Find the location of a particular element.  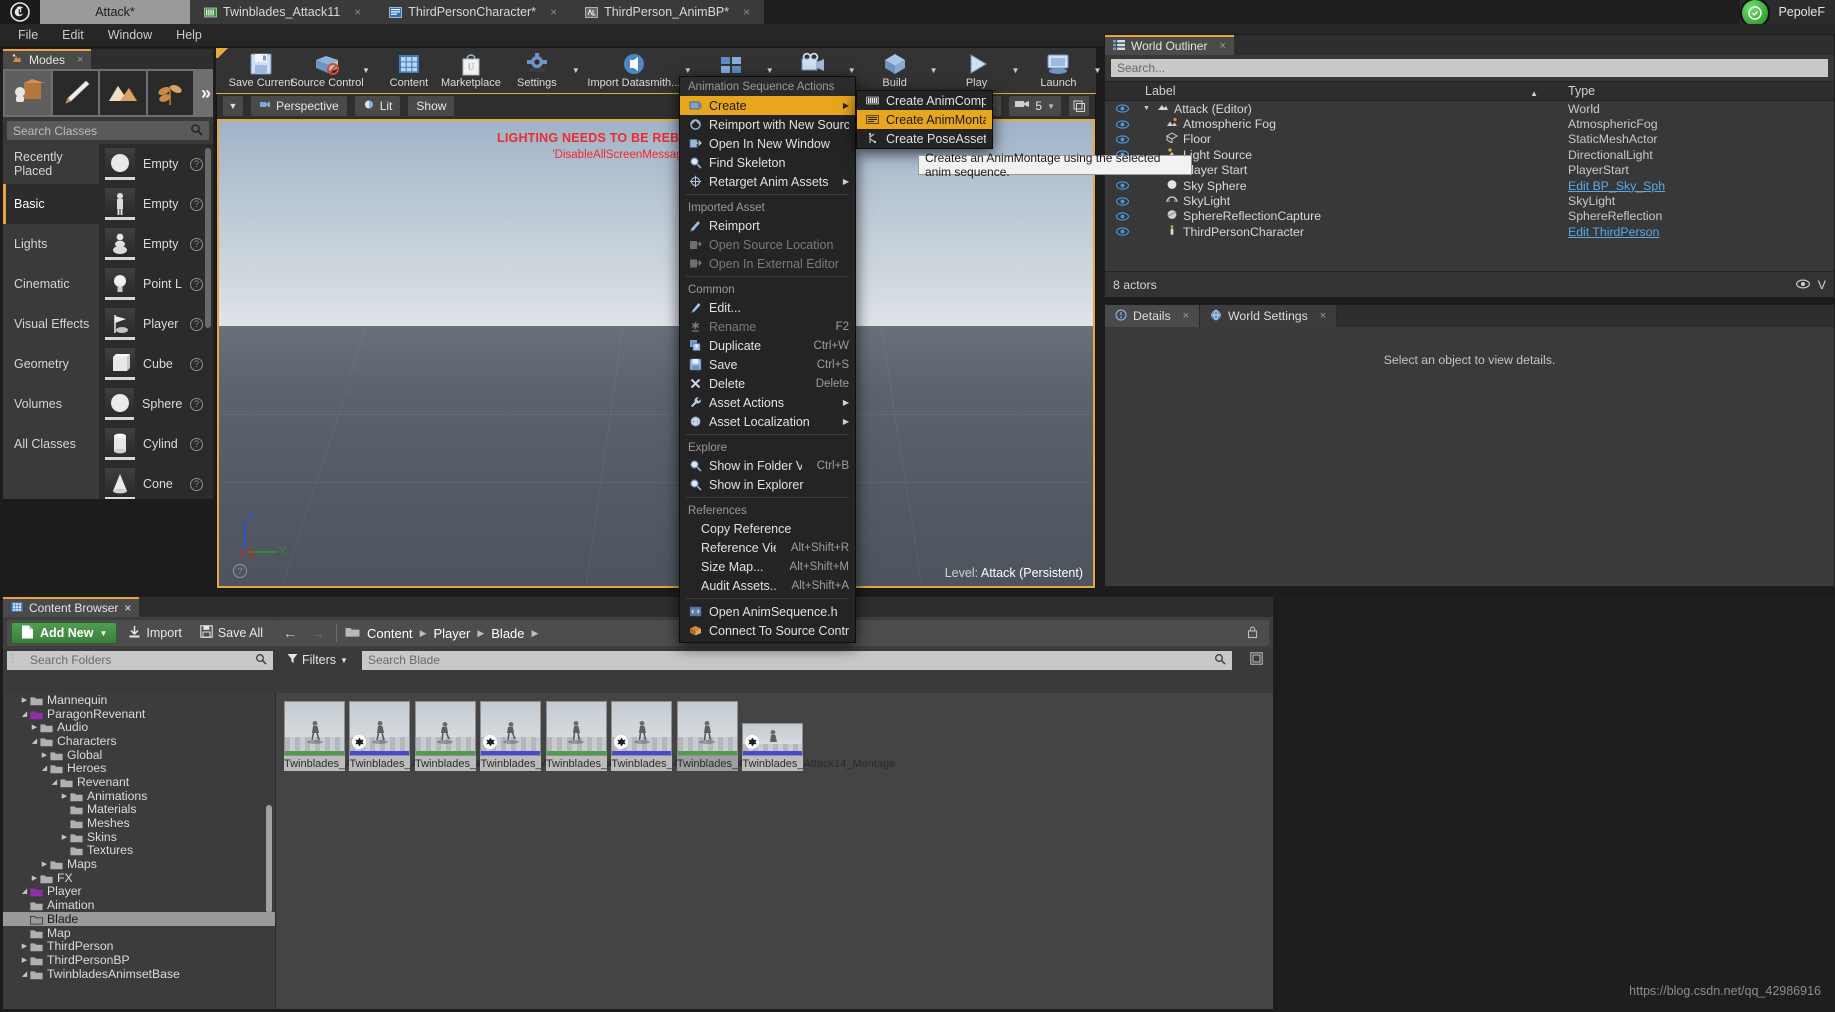

menu-item-create: Create ▶ is located at coordinates (767, 105).